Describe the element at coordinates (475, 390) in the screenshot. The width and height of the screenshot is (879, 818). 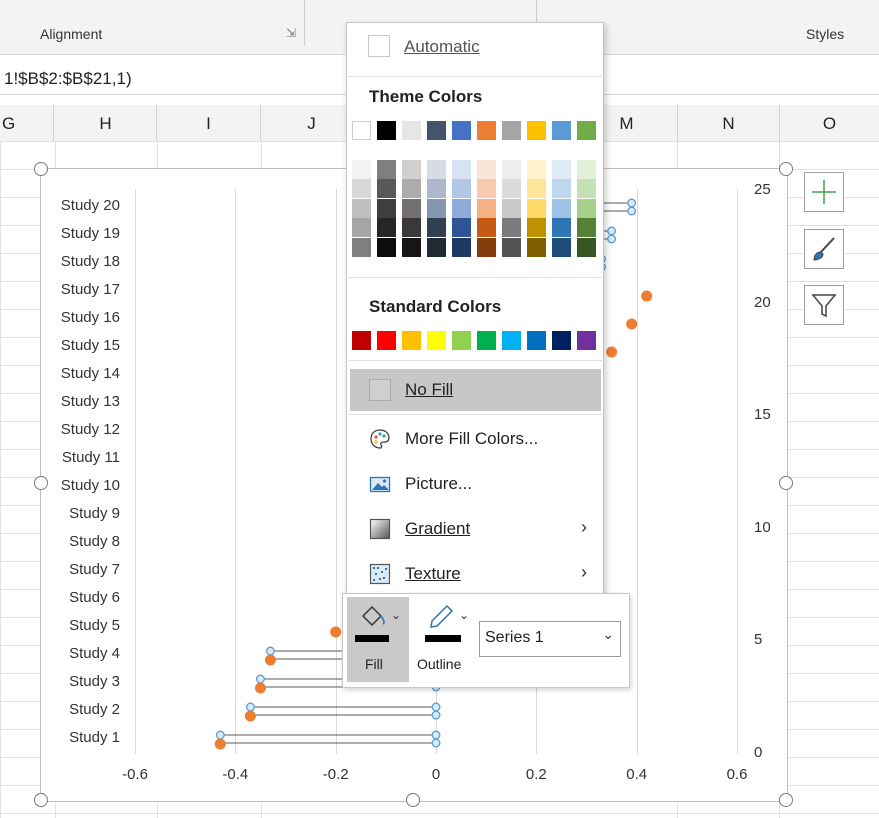
I see `no-fill-option: No Fill` at that location.